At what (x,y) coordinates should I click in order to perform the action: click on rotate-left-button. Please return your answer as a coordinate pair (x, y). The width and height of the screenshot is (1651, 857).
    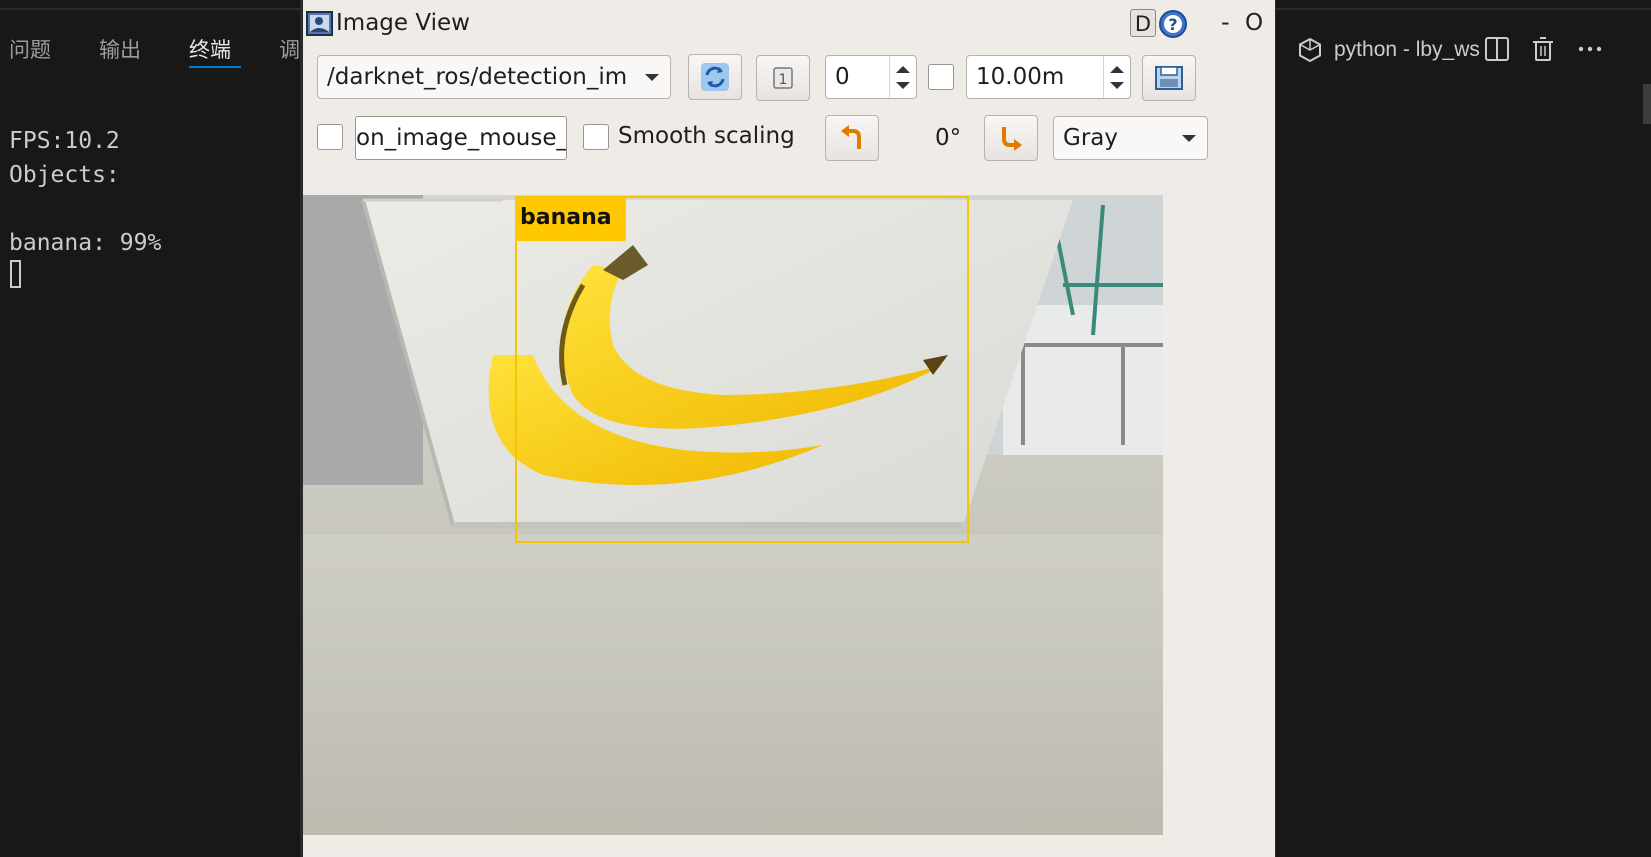
    Looking at the image, I should click on (852, 138).